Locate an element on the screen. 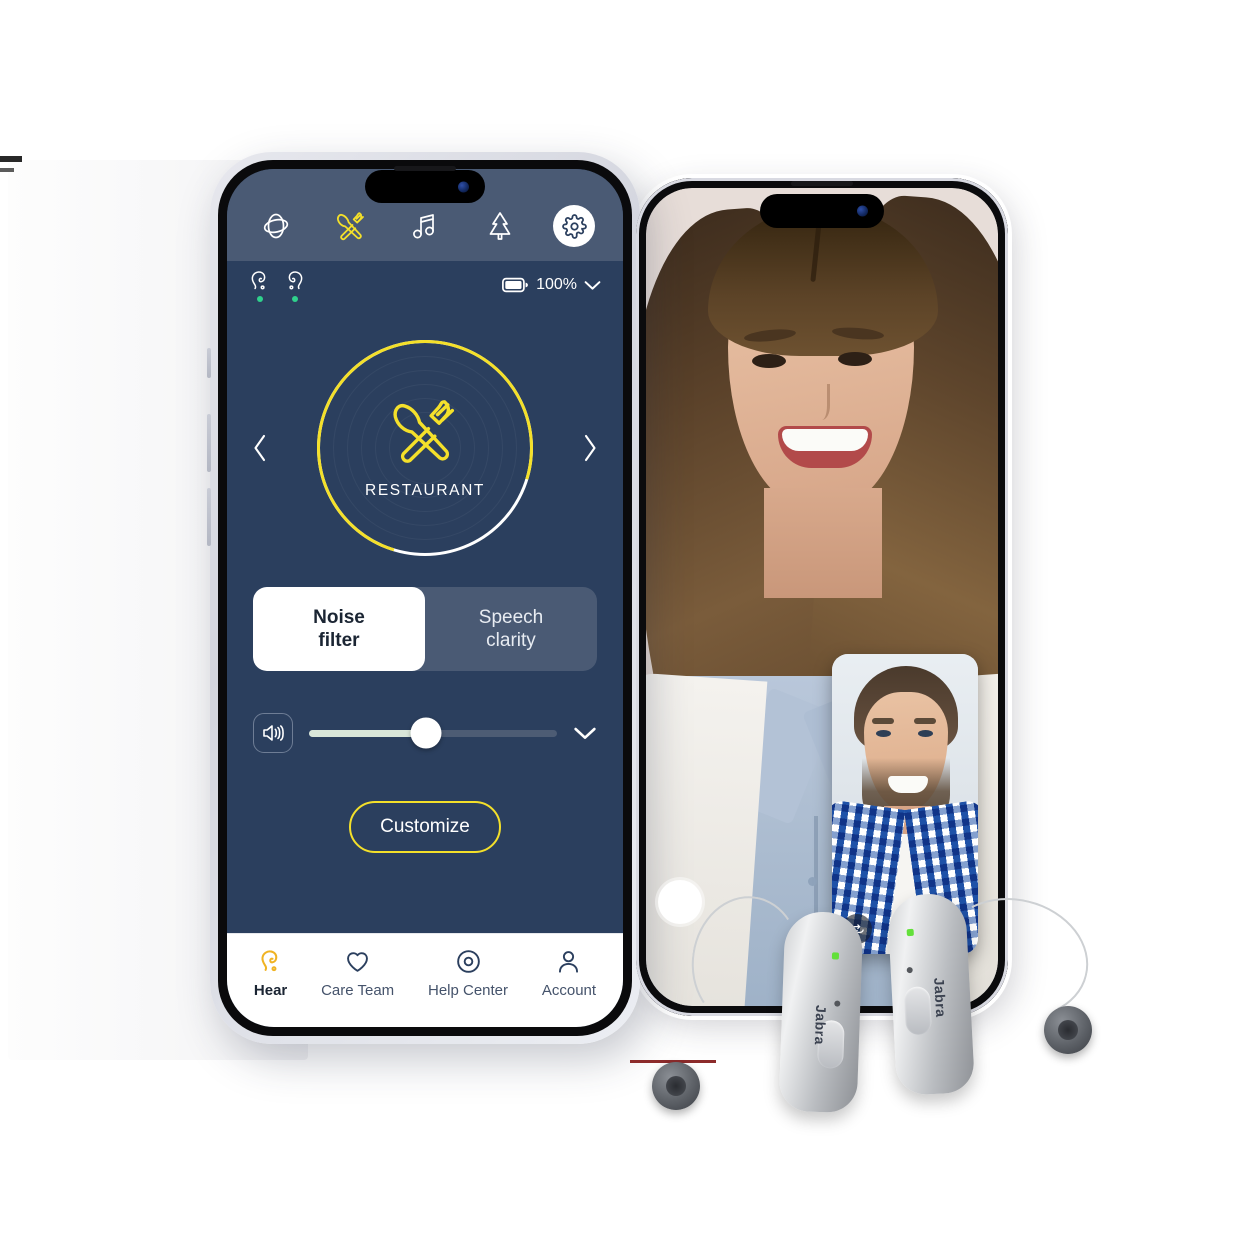  volume-control-row is located at coordinates (425, 733).